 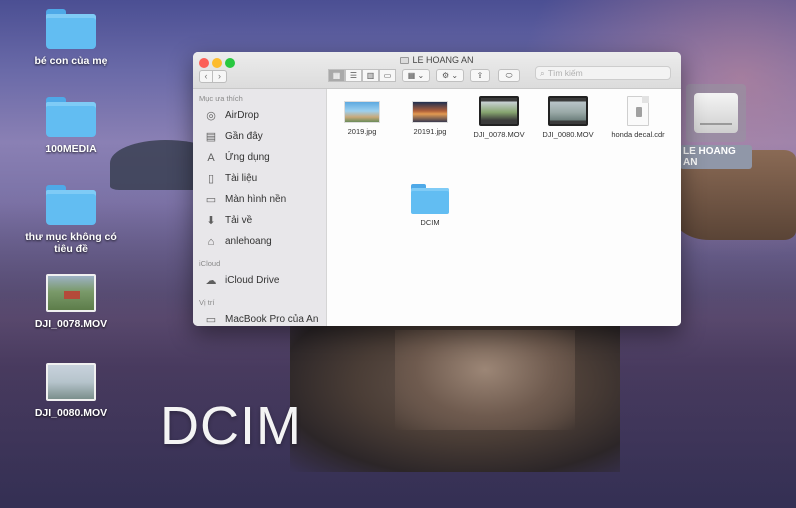 What do you see at coordinates (430, 222) in the screenshot?
I see `file-name: DCIM` at bounding box center [430, 222].